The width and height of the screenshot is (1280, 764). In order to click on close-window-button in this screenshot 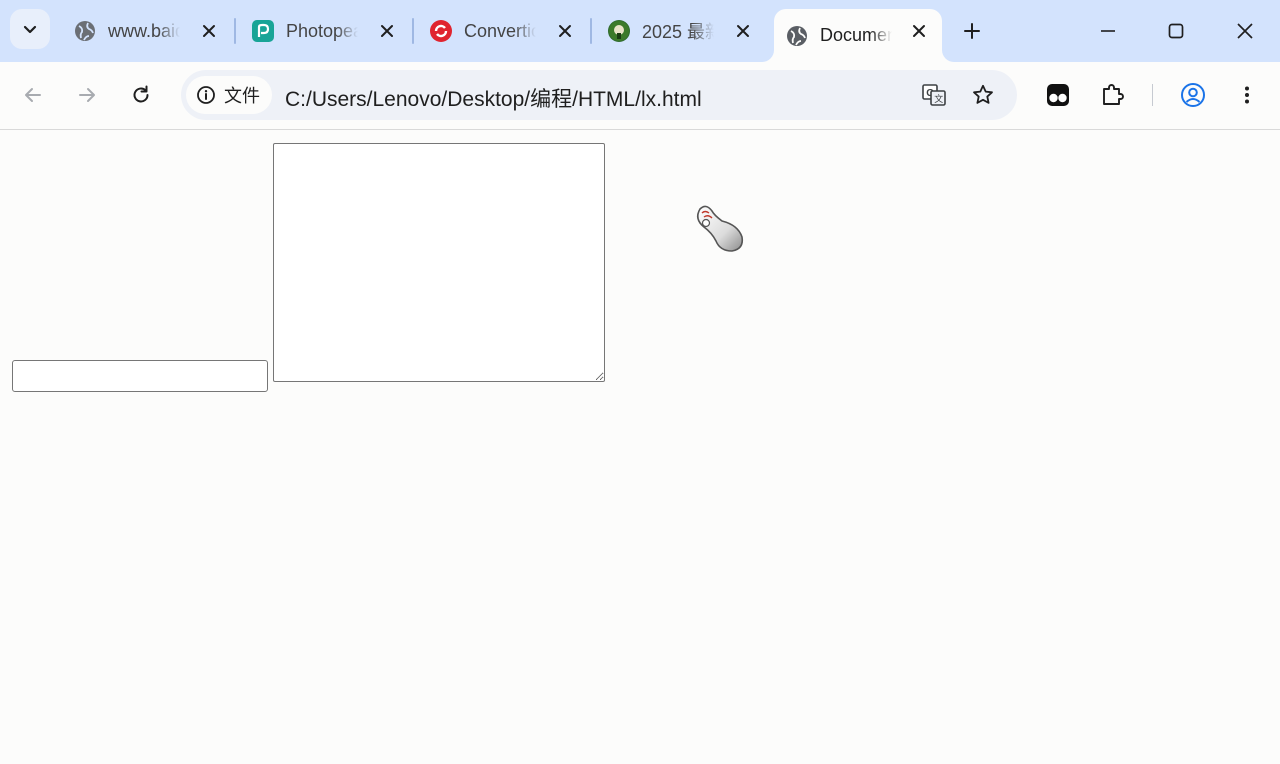, I will do `click(1245, 31)`.